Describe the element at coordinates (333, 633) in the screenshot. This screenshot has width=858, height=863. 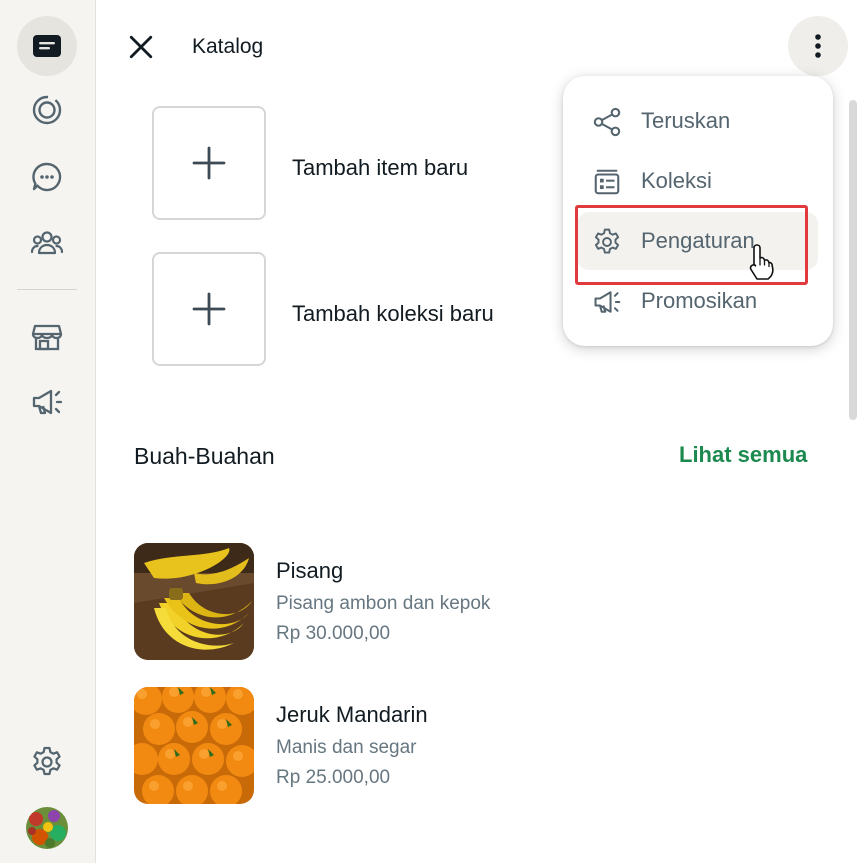
I see `product-price: Rp 30.000,00` at that location.